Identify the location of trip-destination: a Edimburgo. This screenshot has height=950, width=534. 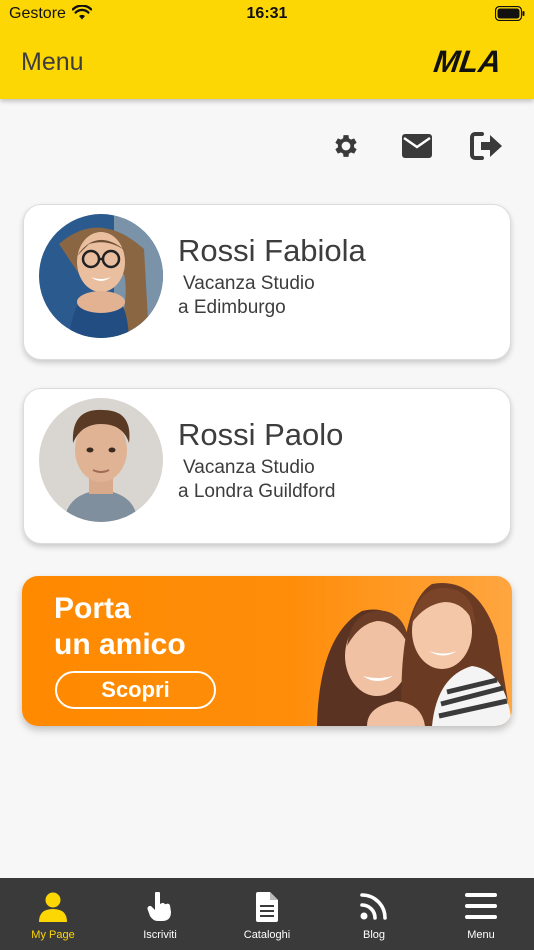
(232, 307).